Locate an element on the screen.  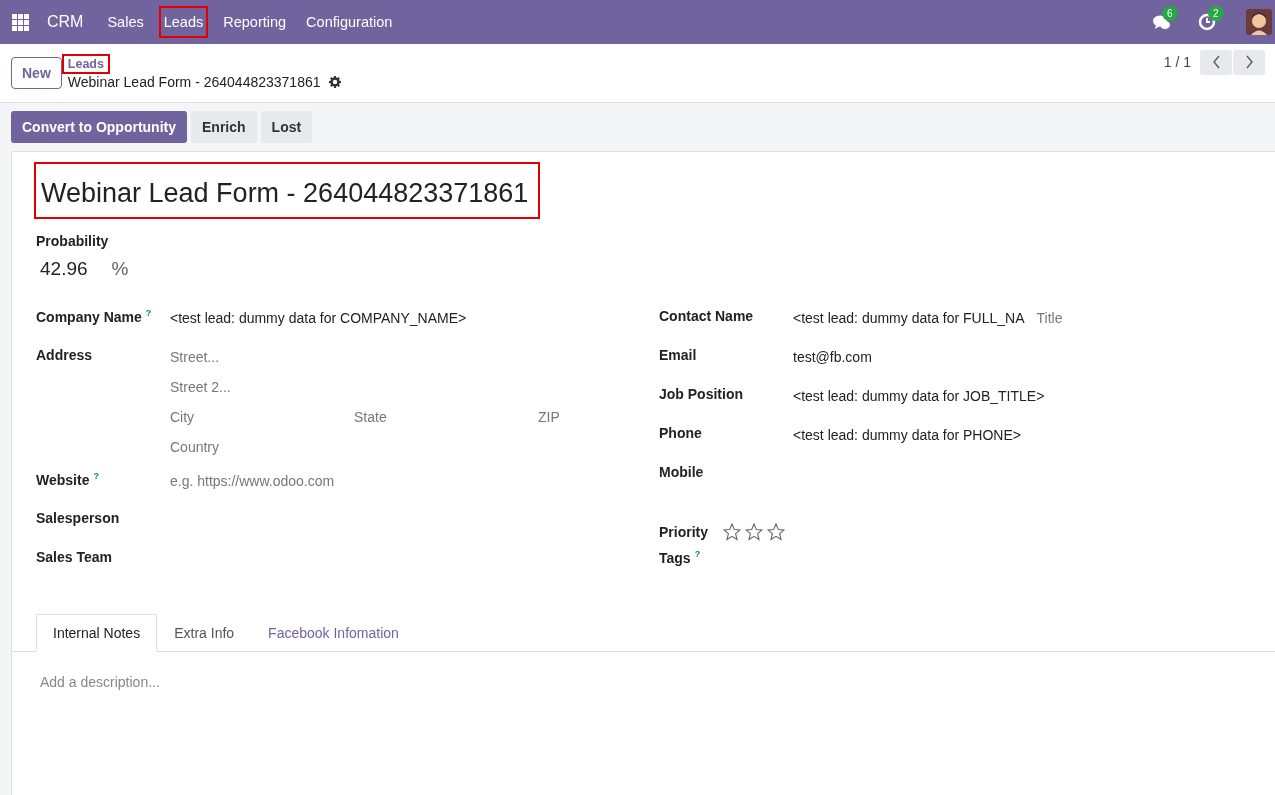
settings-icon is located at coordinates (334, 82).